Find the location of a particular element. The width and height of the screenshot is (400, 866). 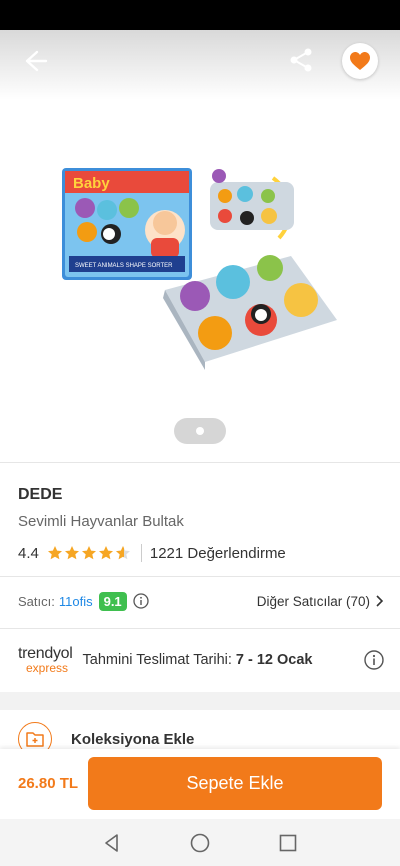

add-to-collection-label: Koleksiyona Ekle is located at coordinates (133, 739).